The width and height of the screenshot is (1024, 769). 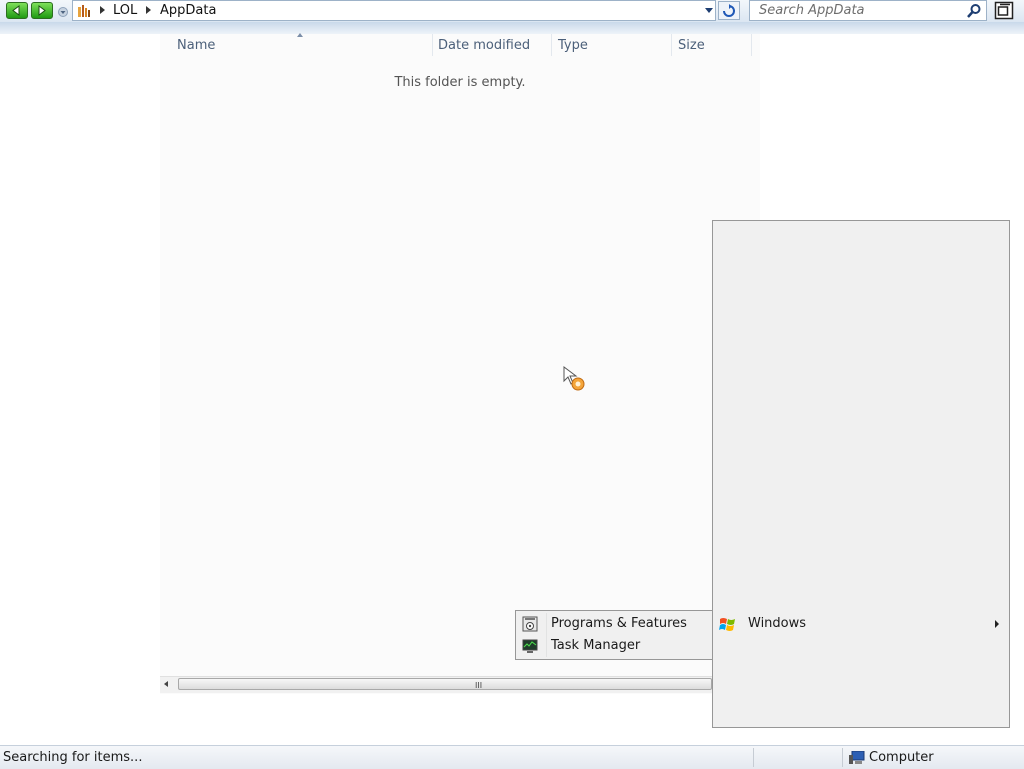 What do you see at coordinates (861, 625) in the screenshot?
I see `menu-item-windows: Windows` at bounding box center [861, 625].